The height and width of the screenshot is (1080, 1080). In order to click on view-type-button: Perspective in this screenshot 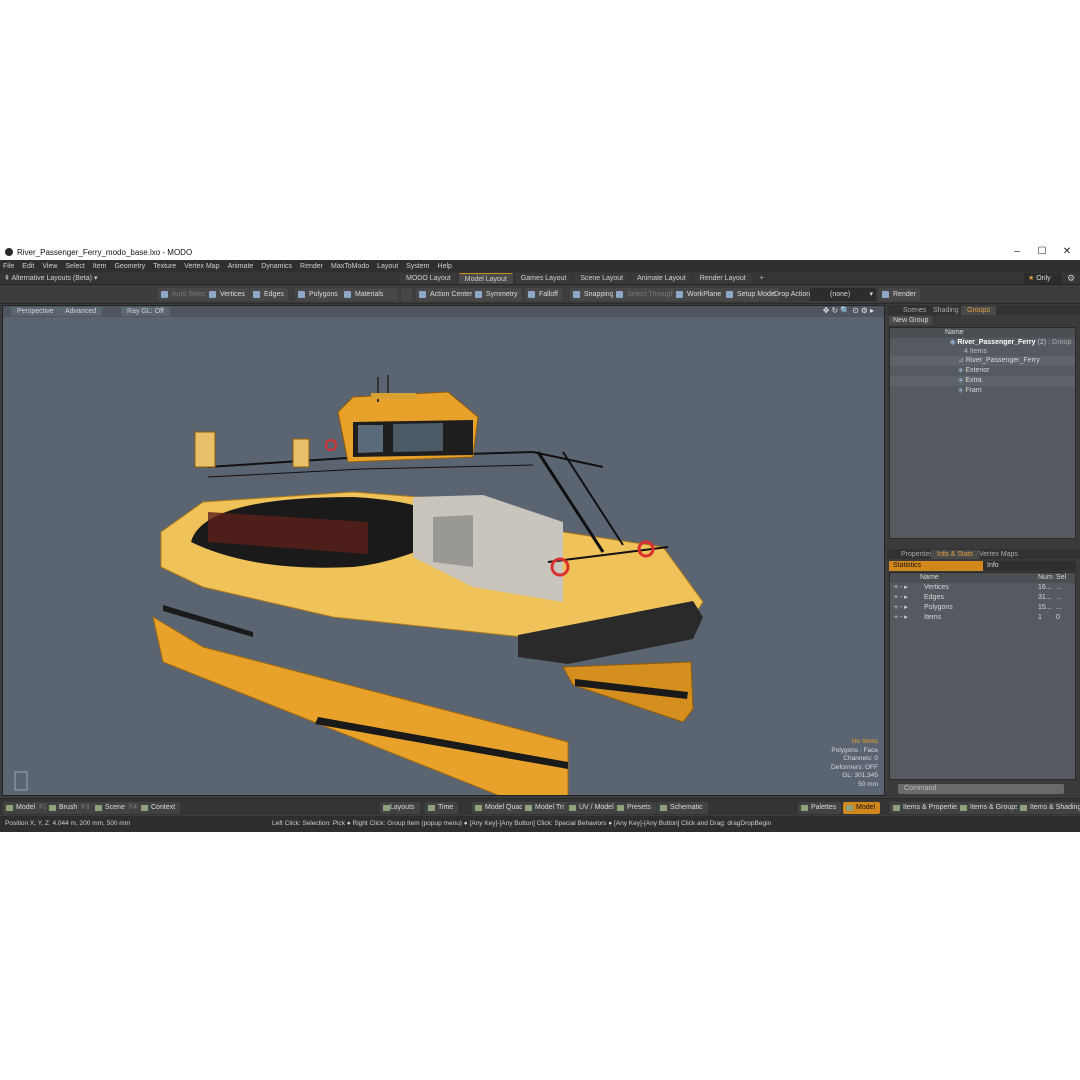, I will do `click(35, 311)`.